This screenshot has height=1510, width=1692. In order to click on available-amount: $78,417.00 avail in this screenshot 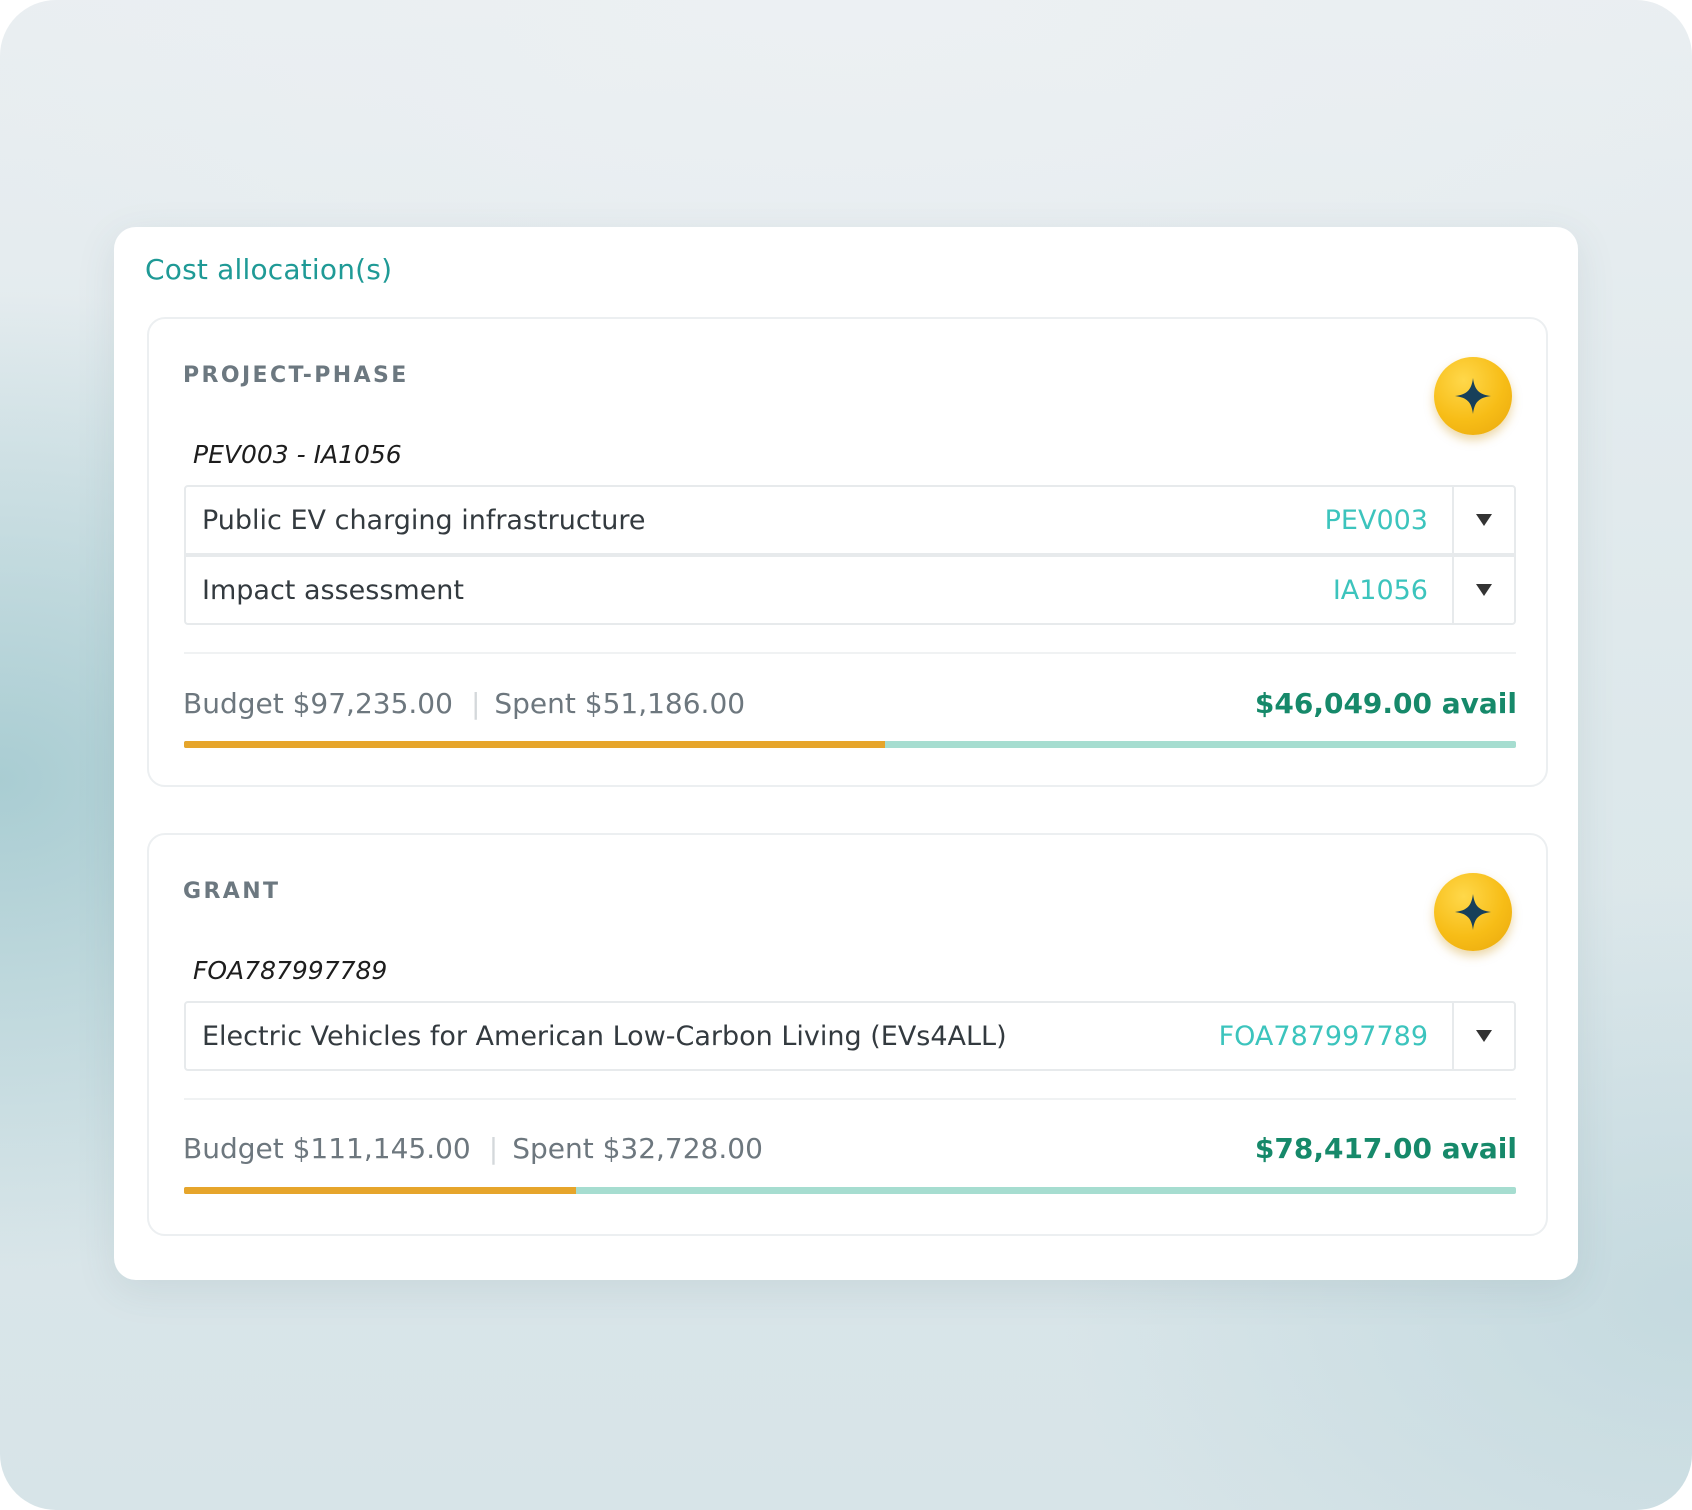, I will do `click(1385, 1148)`.